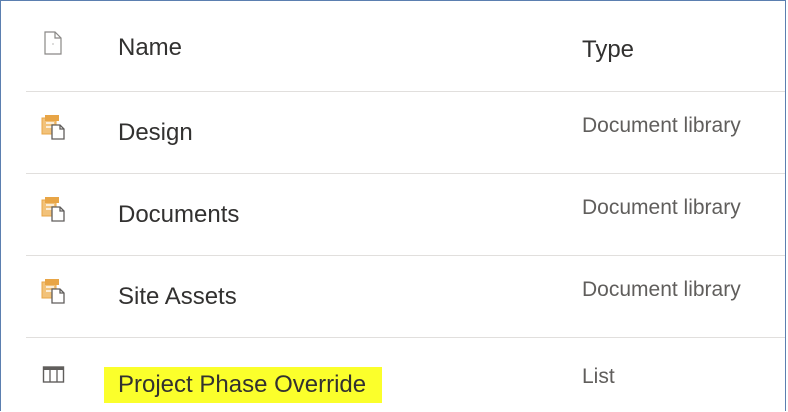 The height and width of the screenshot is (412, 788). What do you see at coordinates (243, 385) in the screenshot?
I see `list-item-name: Project Phase Override` at bounding box center [243, 385].